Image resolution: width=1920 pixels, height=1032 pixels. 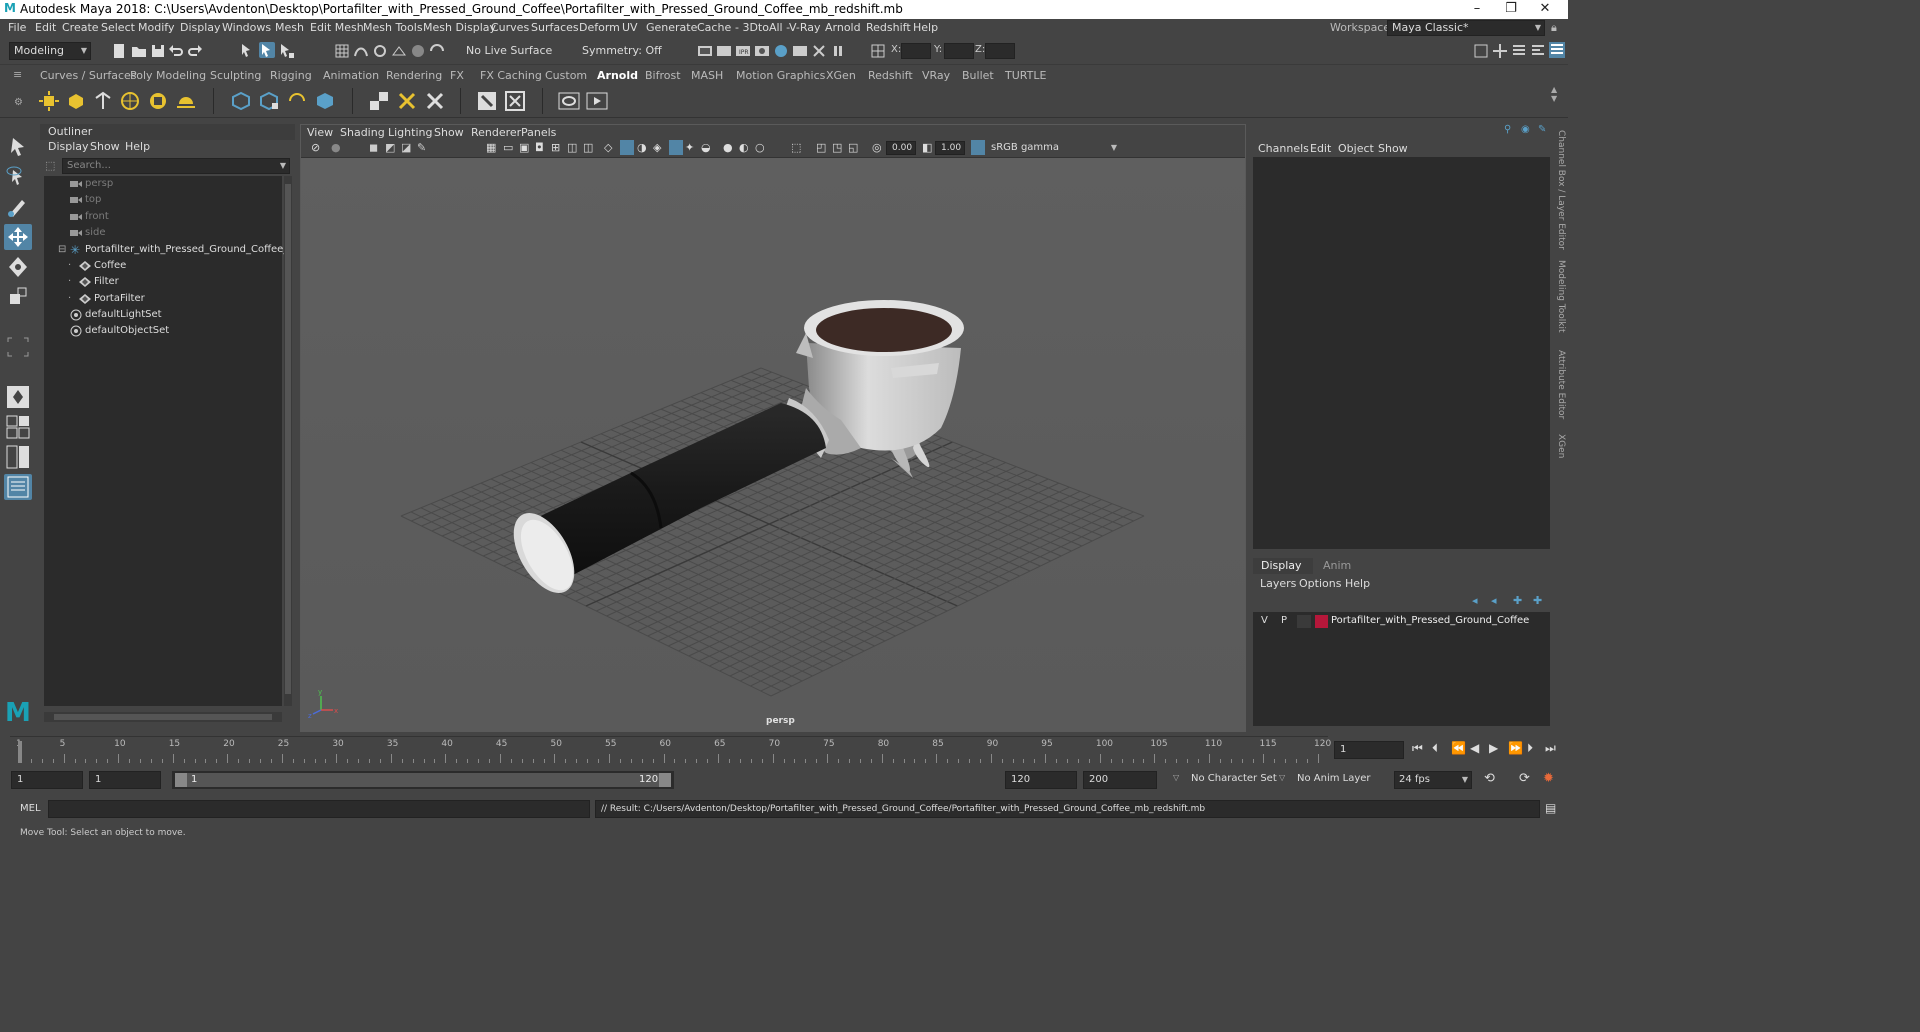 What do you see at coordinates (1466, 28) in the screenshot?
I see `workspace-dropdown: Maya Classic* ▼` at bounding box center [1466, 28].